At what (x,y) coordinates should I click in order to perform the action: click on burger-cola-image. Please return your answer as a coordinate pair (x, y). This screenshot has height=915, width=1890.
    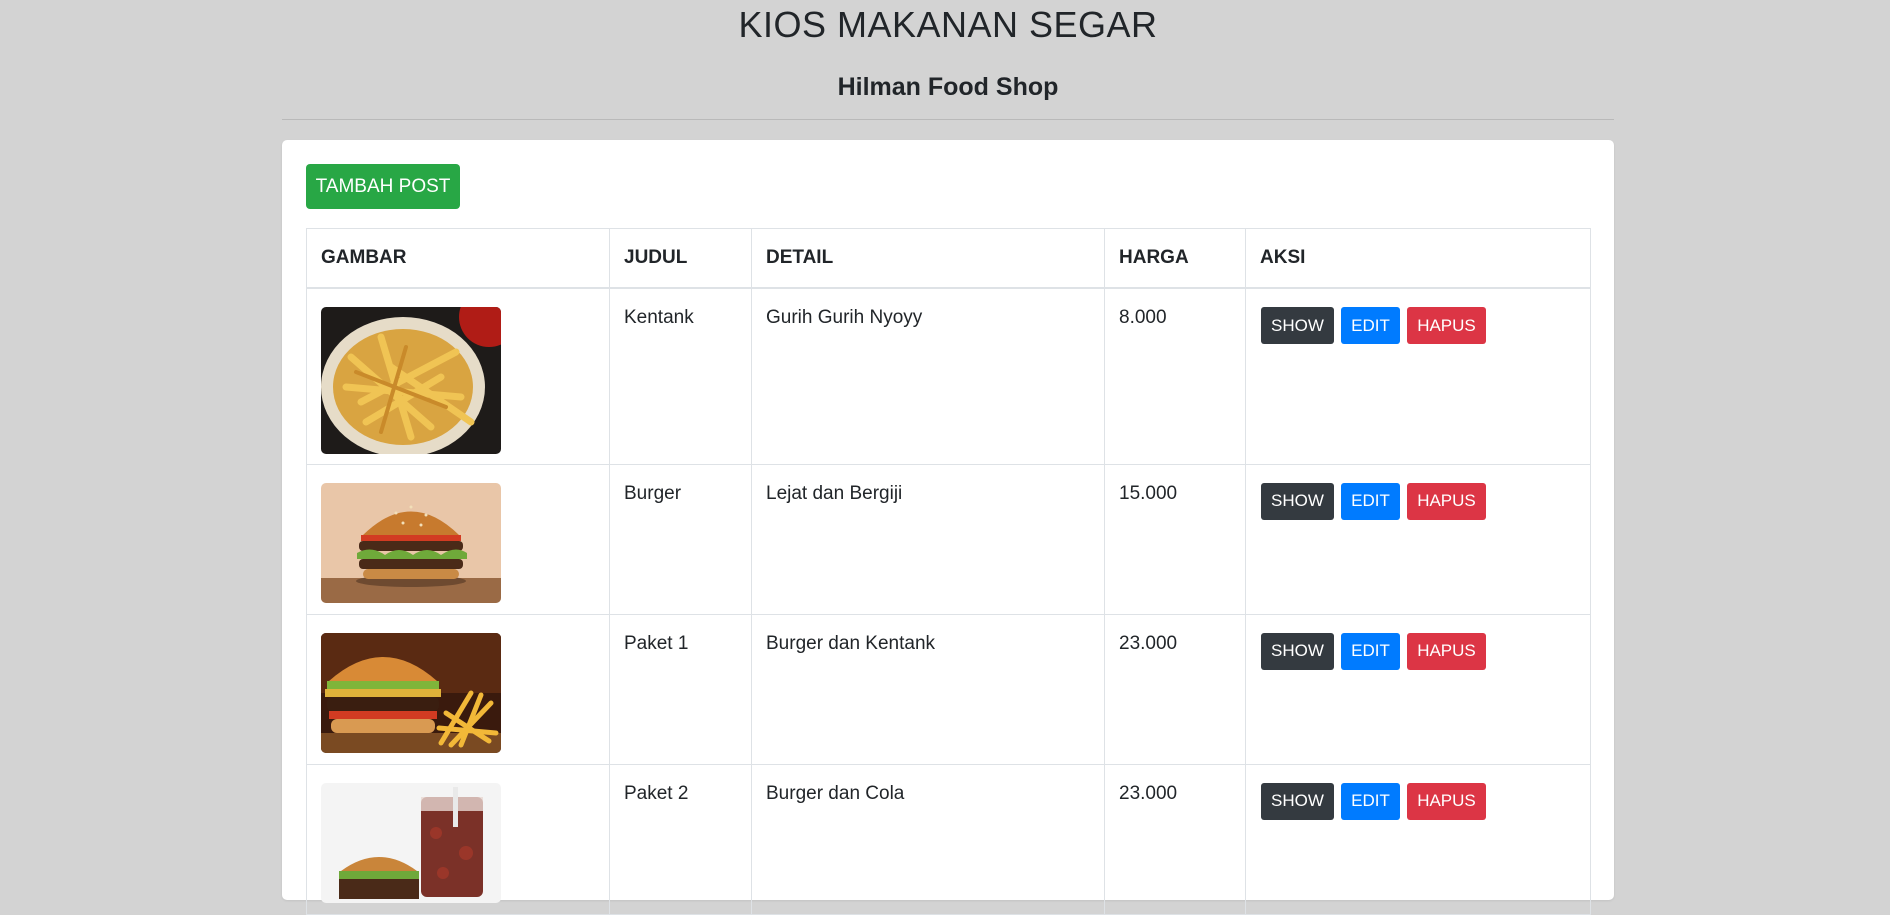
    Looking at the image, I should click on (411, 842).